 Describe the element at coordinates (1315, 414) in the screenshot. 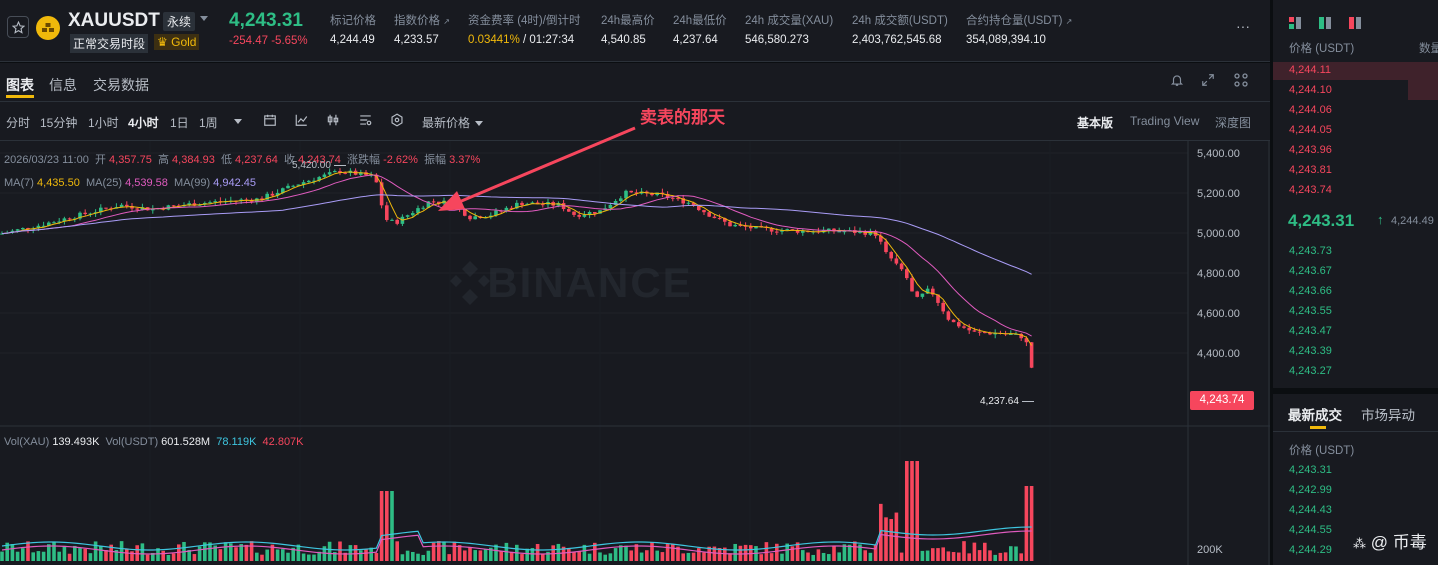

I see `tab-latest-trades: 最新成交` at that location.